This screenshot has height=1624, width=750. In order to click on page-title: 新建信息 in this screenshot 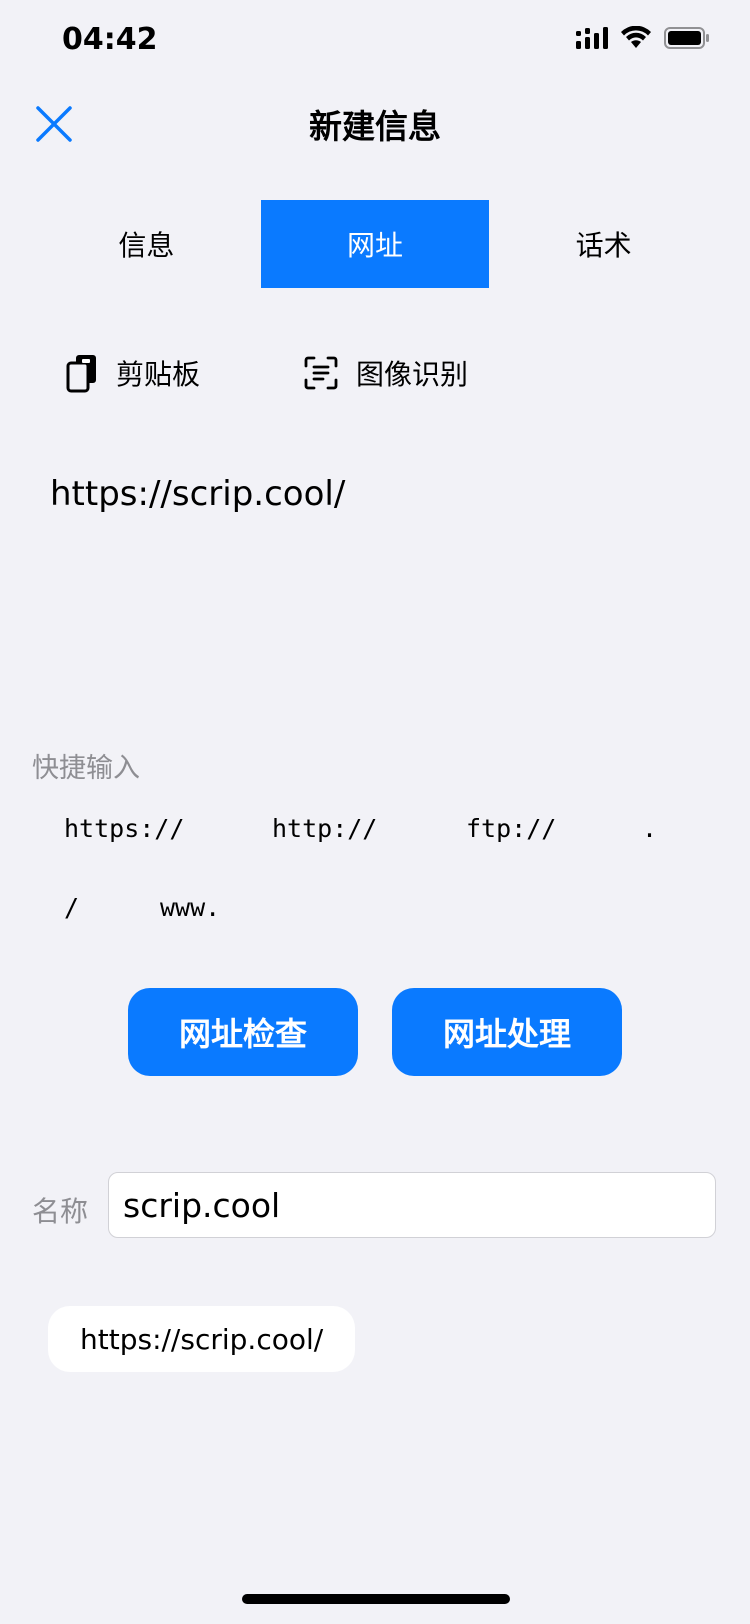, I will do `click(375, 126)`.